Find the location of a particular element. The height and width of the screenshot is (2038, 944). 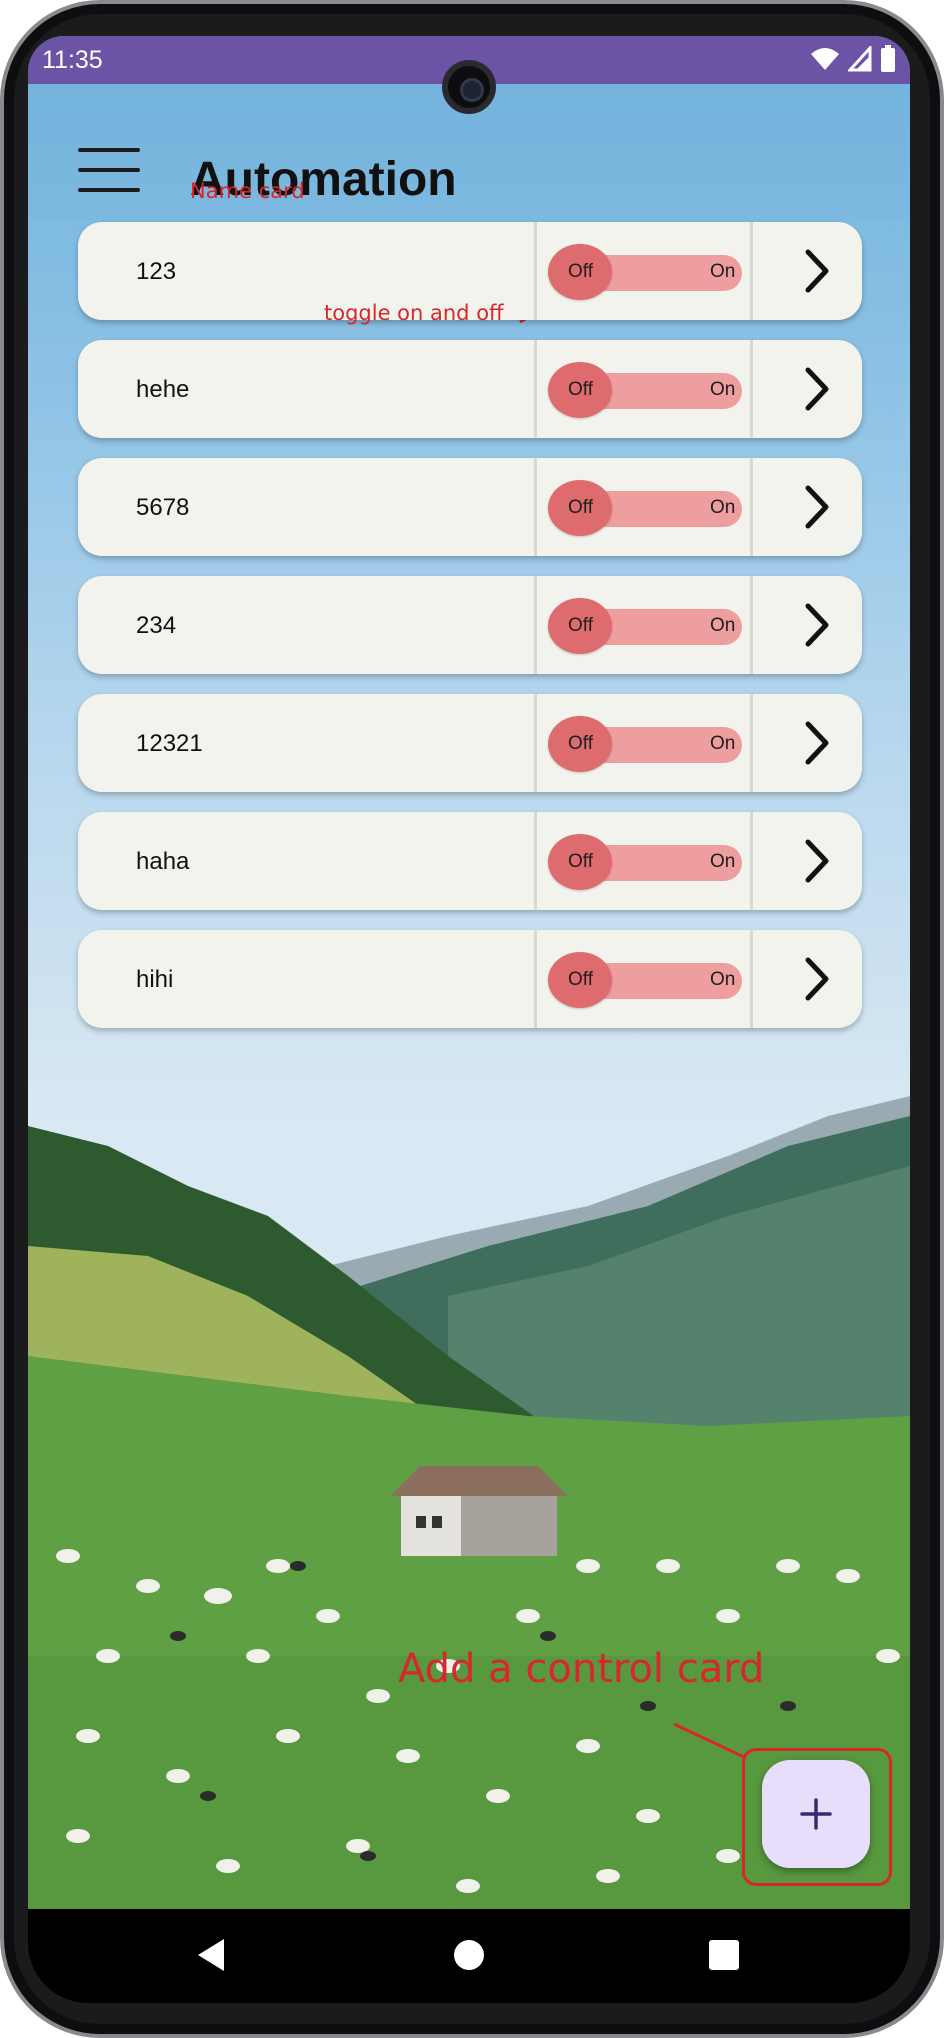

automation-card: haha Off On is located at coordinates (470, 861).